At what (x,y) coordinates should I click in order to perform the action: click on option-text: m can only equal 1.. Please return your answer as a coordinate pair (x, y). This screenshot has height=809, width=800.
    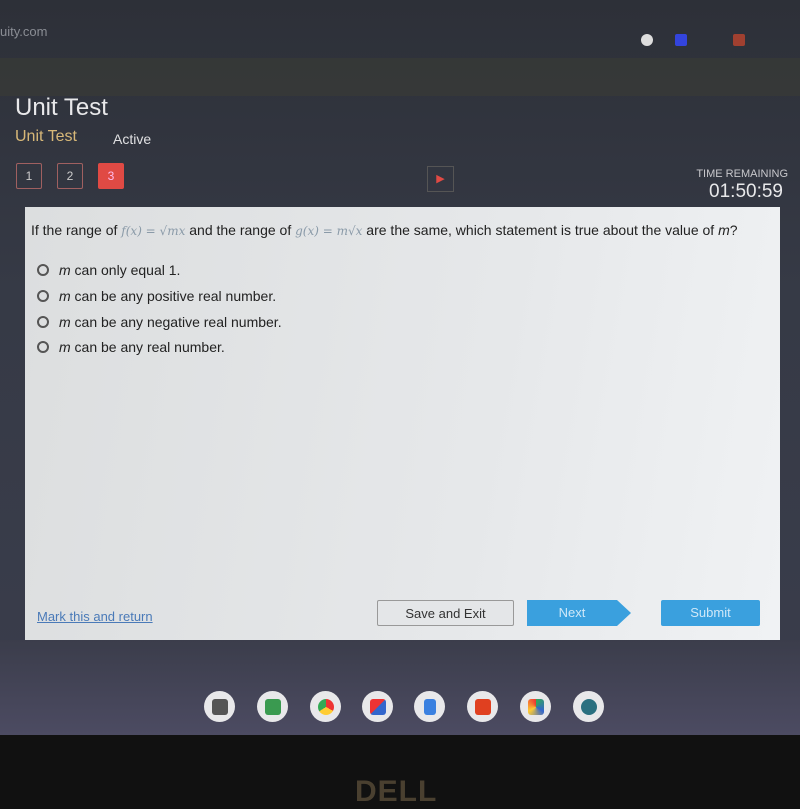
    Looking at the image, I should click on (120, 270).